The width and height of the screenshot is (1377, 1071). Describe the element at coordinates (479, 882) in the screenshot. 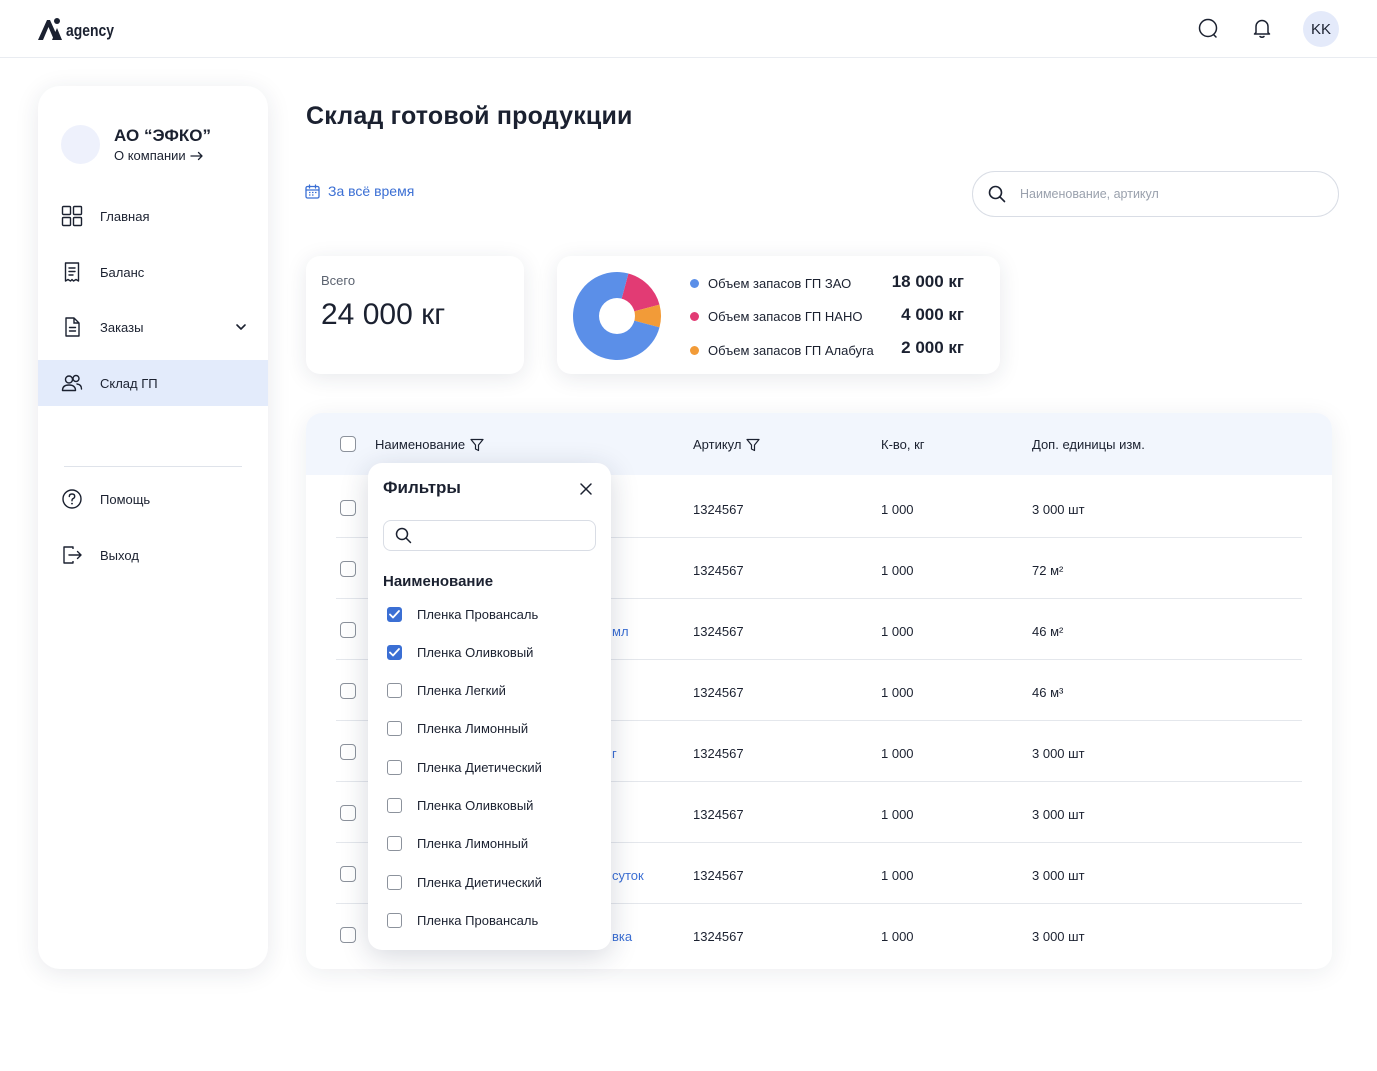

I see `filter-option-label: Пленка Диетический` at that location.